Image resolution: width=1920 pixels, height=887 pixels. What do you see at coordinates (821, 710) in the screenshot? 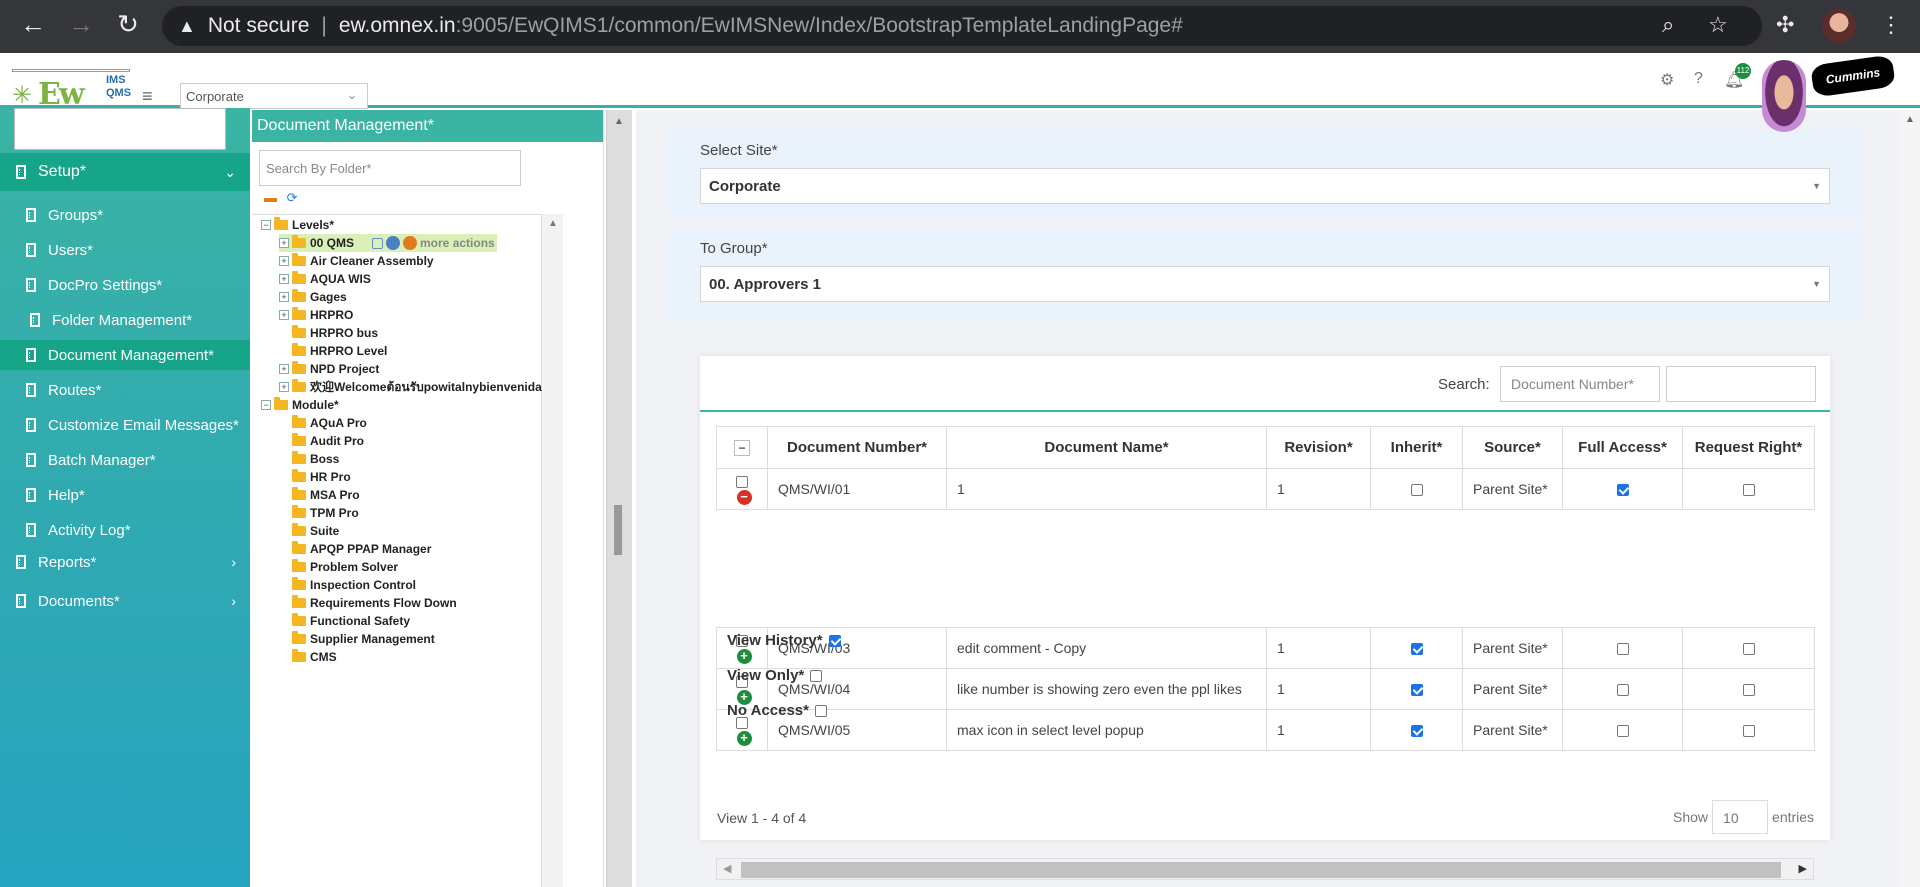
I see `no-access-checkbox` at bounding box center [821, 710].